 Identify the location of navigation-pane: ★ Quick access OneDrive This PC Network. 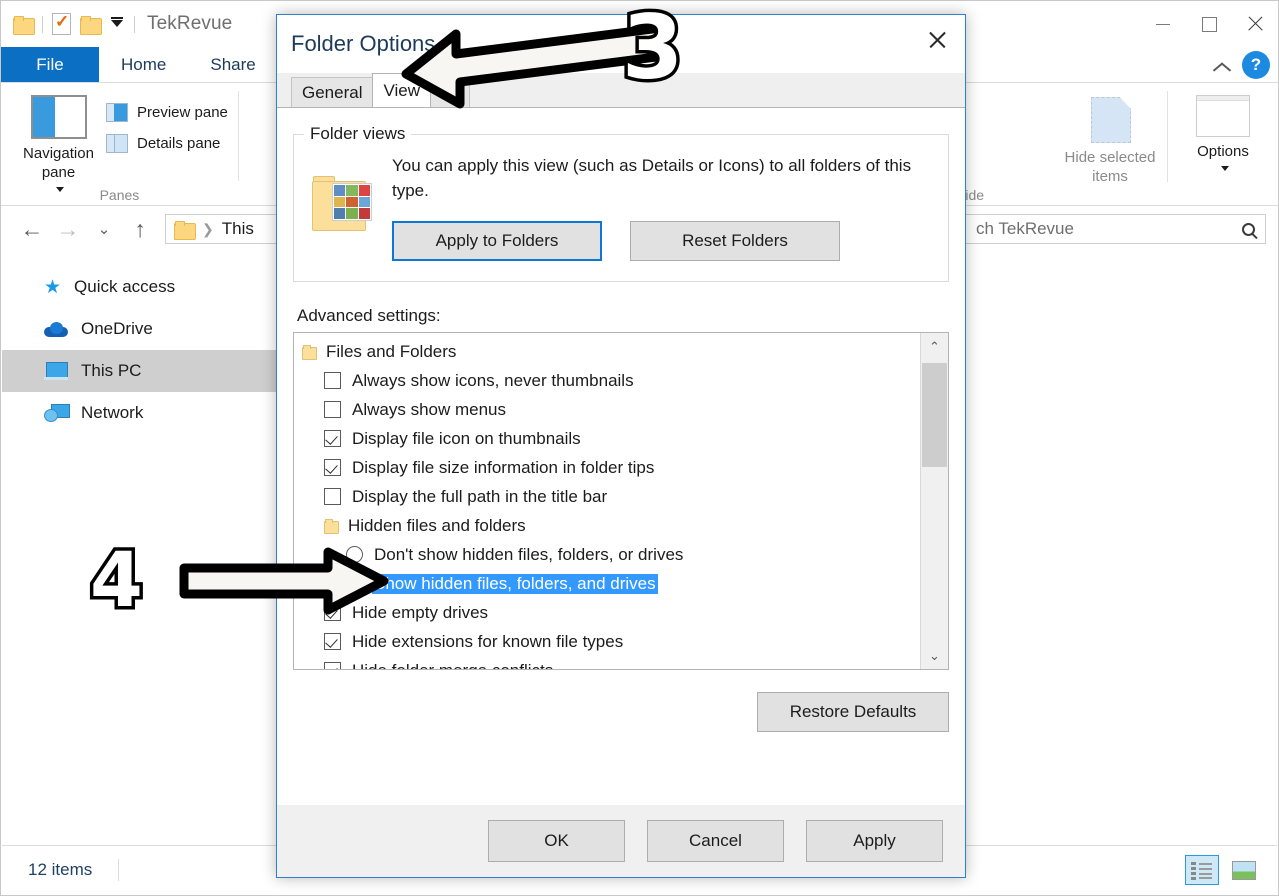
(139, 548).